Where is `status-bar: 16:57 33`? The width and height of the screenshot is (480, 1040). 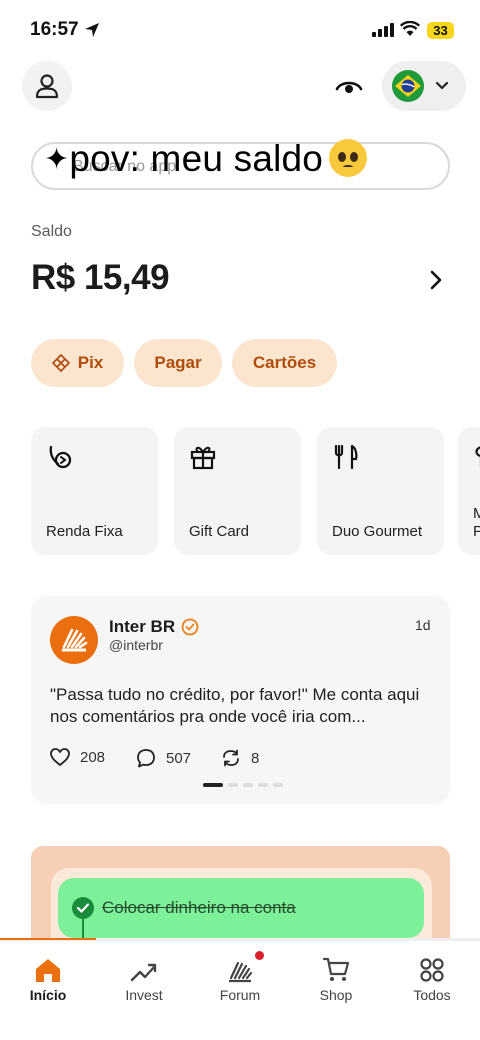 status-bar: 16:57 33 is located at coordinates (240, 31).